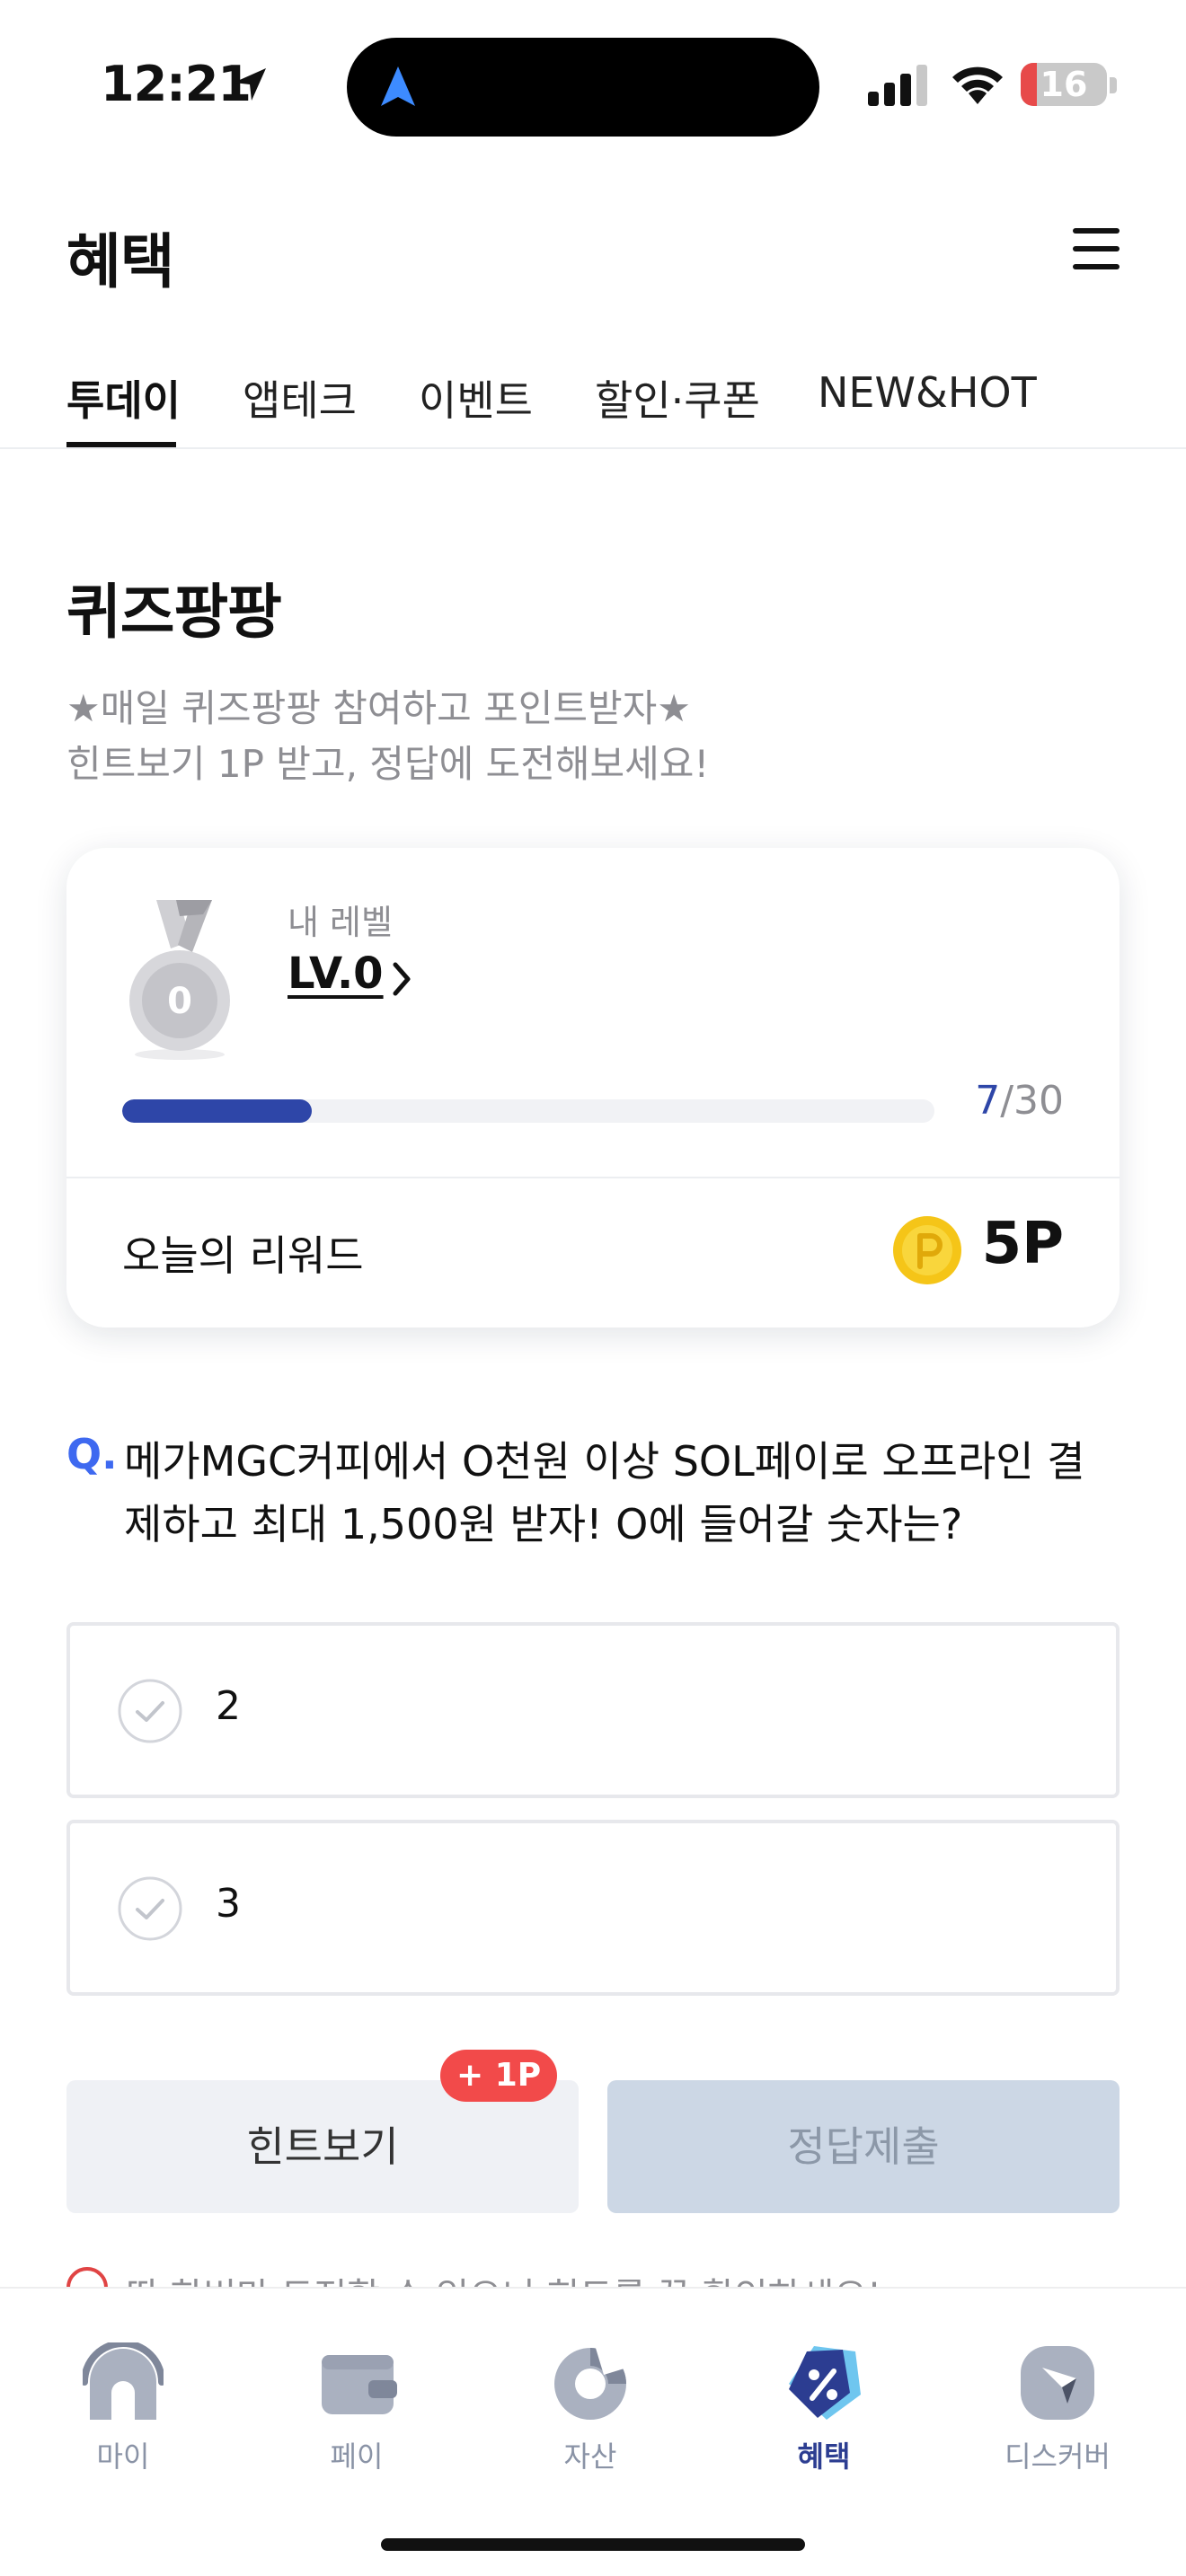  I want to click on bottom-tab-bar: 마이 페이 자산 혜택 디스커버, so click(593, 2431).